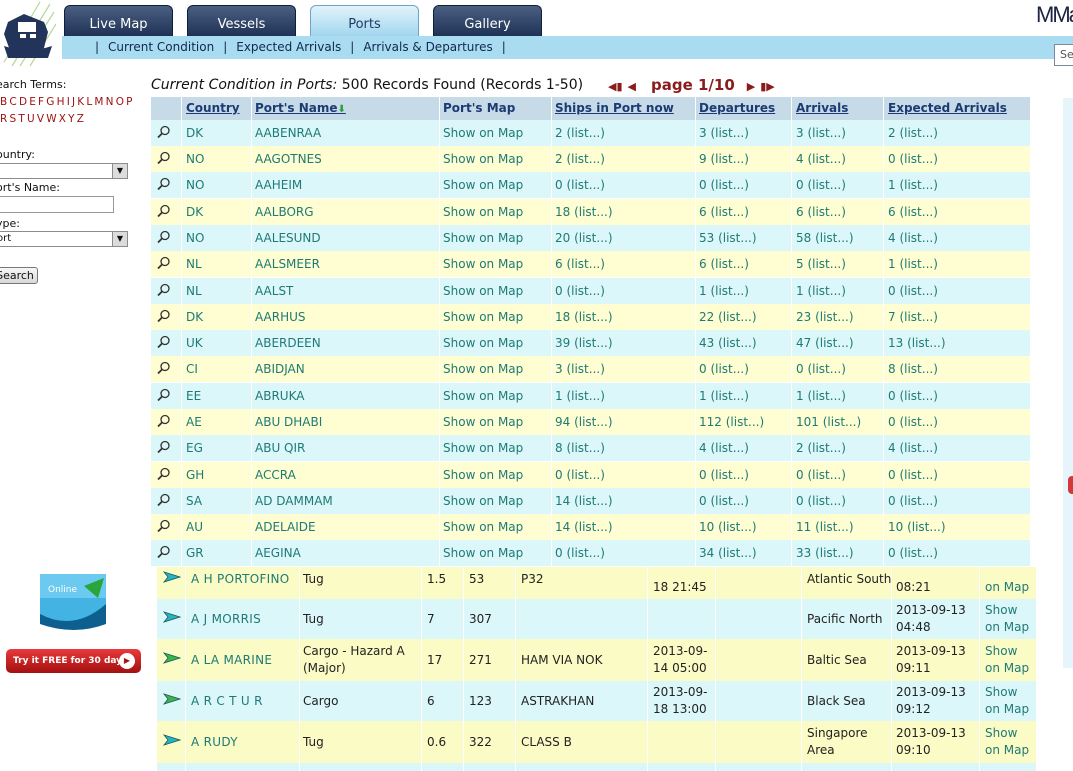  I want to click on port-name-link: ABU DHABI, so click(288, 422).